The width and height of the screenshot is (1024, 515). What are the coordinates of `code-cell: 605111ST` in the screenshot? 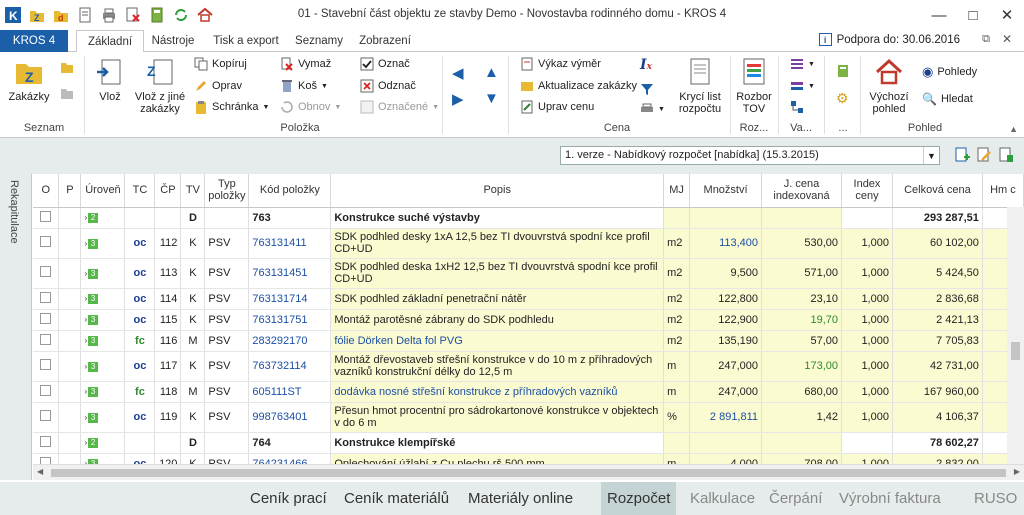 It's located at (290, 392).